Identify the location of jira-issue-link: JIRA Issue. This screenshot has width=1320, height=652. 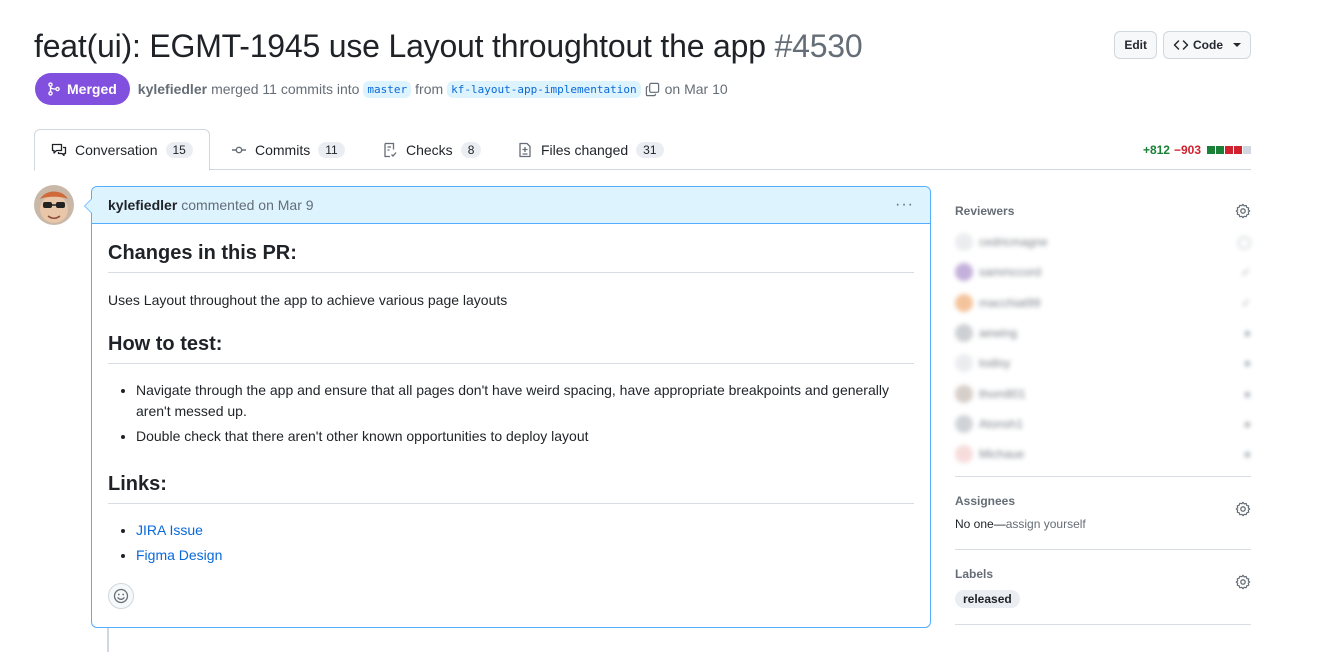
(169, 530).